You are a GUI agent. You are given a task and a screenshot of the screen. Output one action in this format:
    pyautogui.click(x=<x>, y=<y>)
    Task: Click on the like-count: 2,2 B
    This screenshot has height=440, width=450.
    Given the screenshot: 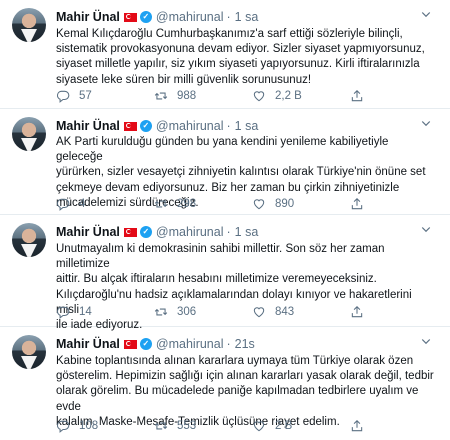 What is the action you would take?
    pyautogui.click(x=288, y=96)
    